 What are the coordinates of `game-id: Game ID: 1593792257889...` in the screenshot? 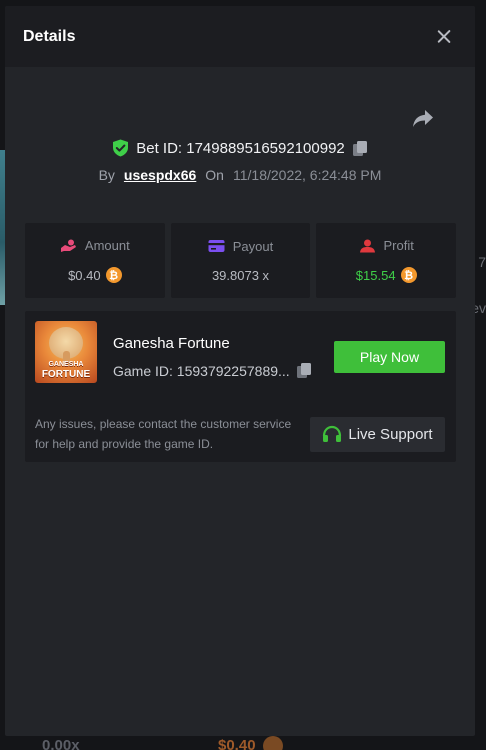 It's located at (201, 370).